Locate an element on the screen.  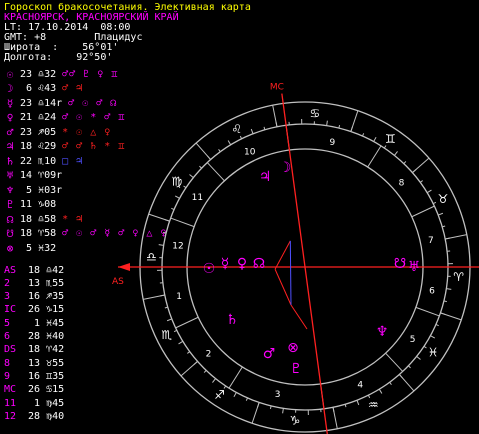
planet-aspects: * ♃ is located at coordinates (73, 219).